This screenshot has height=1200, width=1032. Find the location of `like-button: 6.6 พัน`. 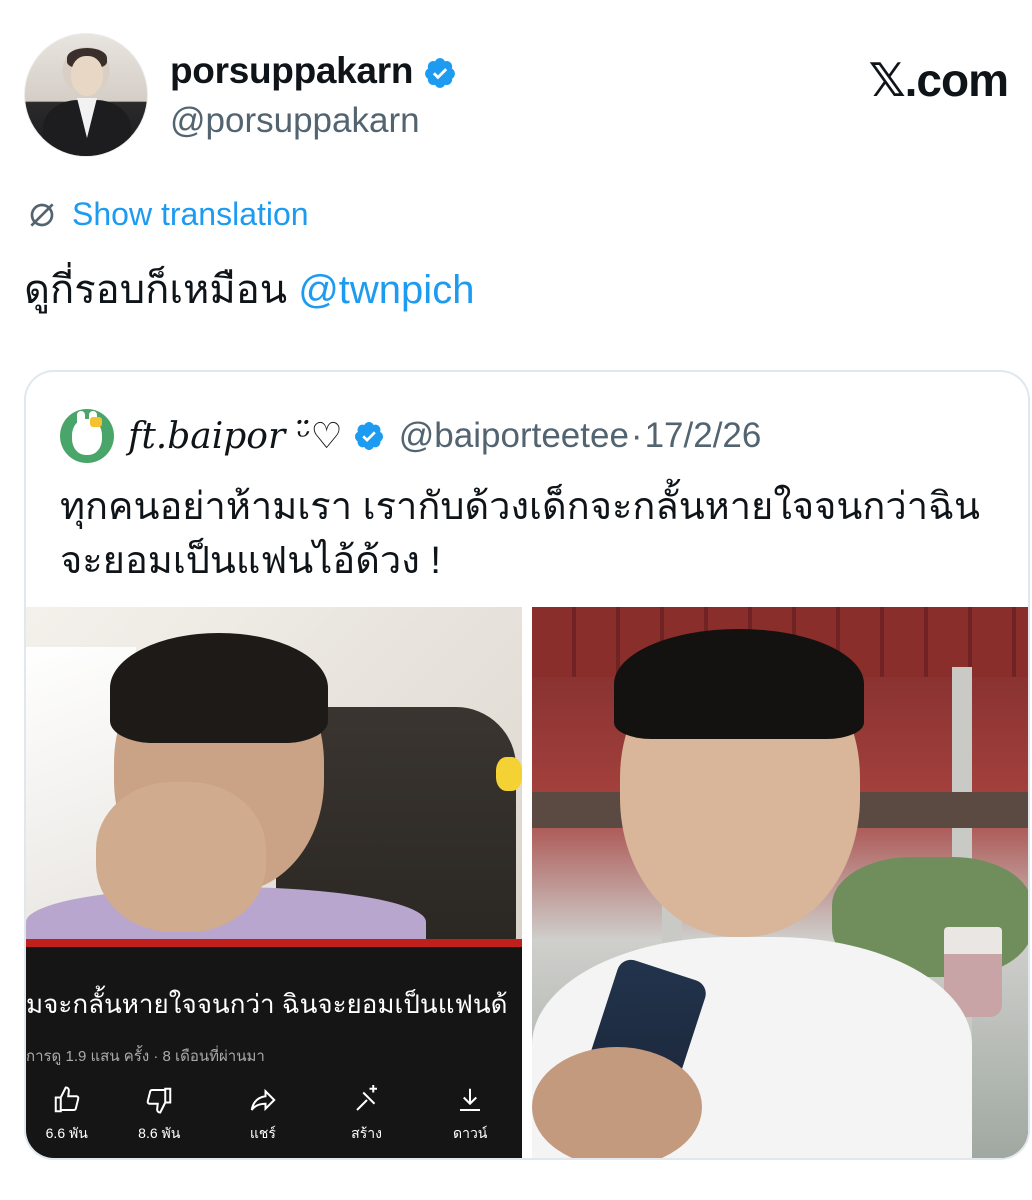

like-button: 6.6 พัน is located at coordinates (66, 1115).